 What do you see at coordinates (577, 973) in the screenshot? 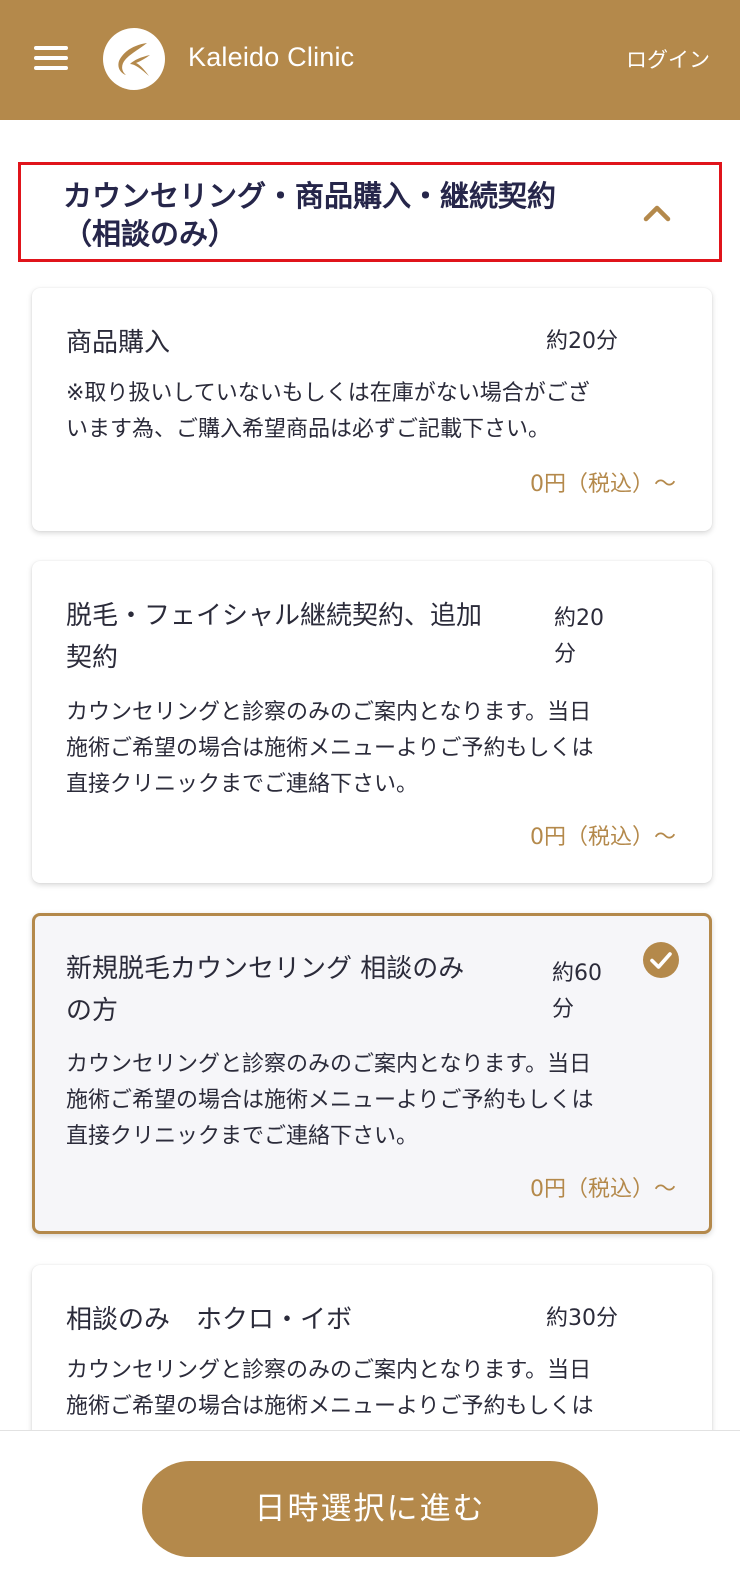
I see `menu-duration-line: 約60` at bounding box center [577, 973].